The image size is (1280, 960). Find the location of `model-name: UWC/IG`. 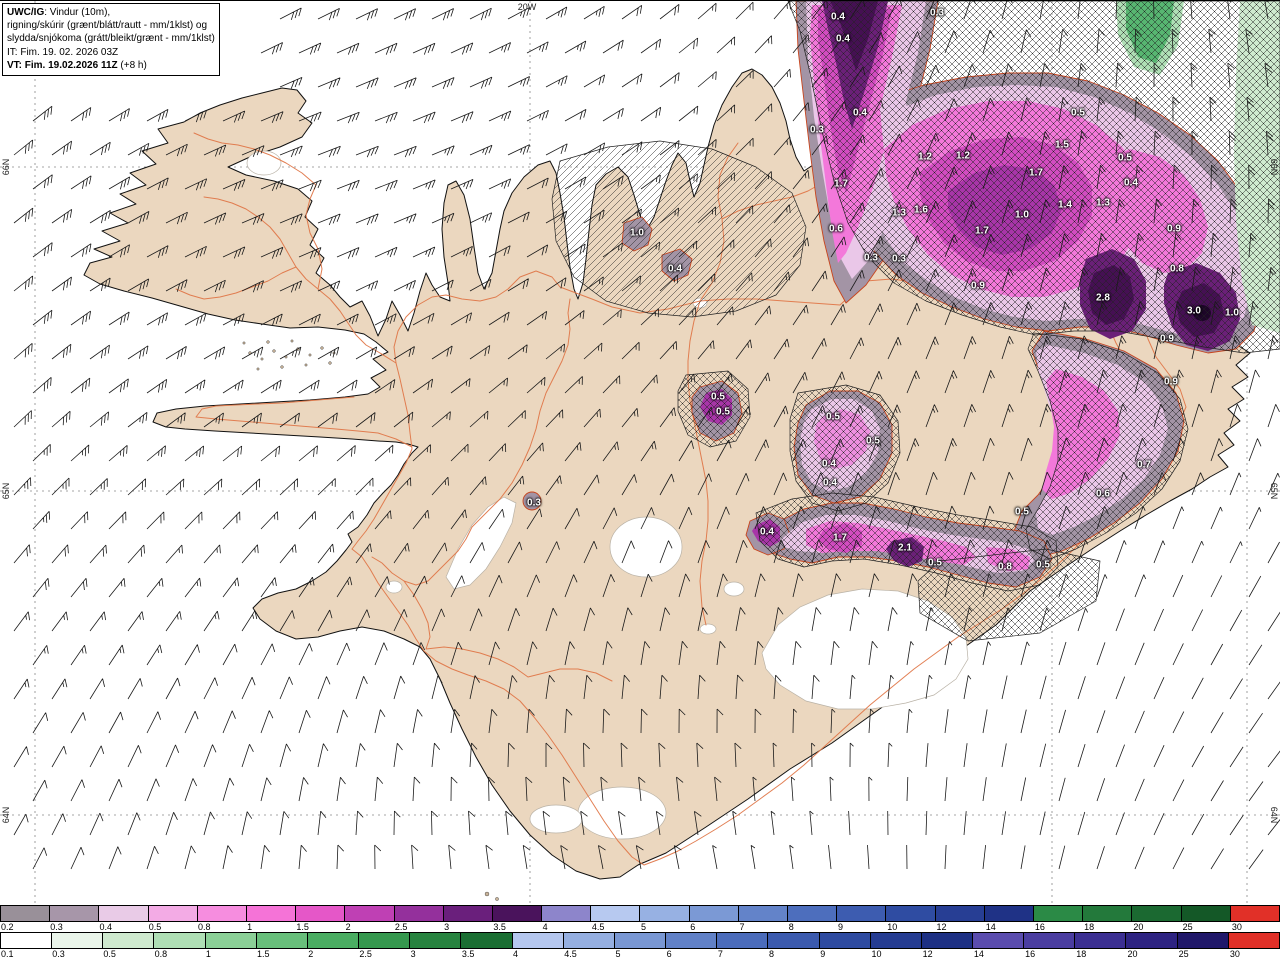

model-name: UWC/IG is located at coordinates (26, 12).